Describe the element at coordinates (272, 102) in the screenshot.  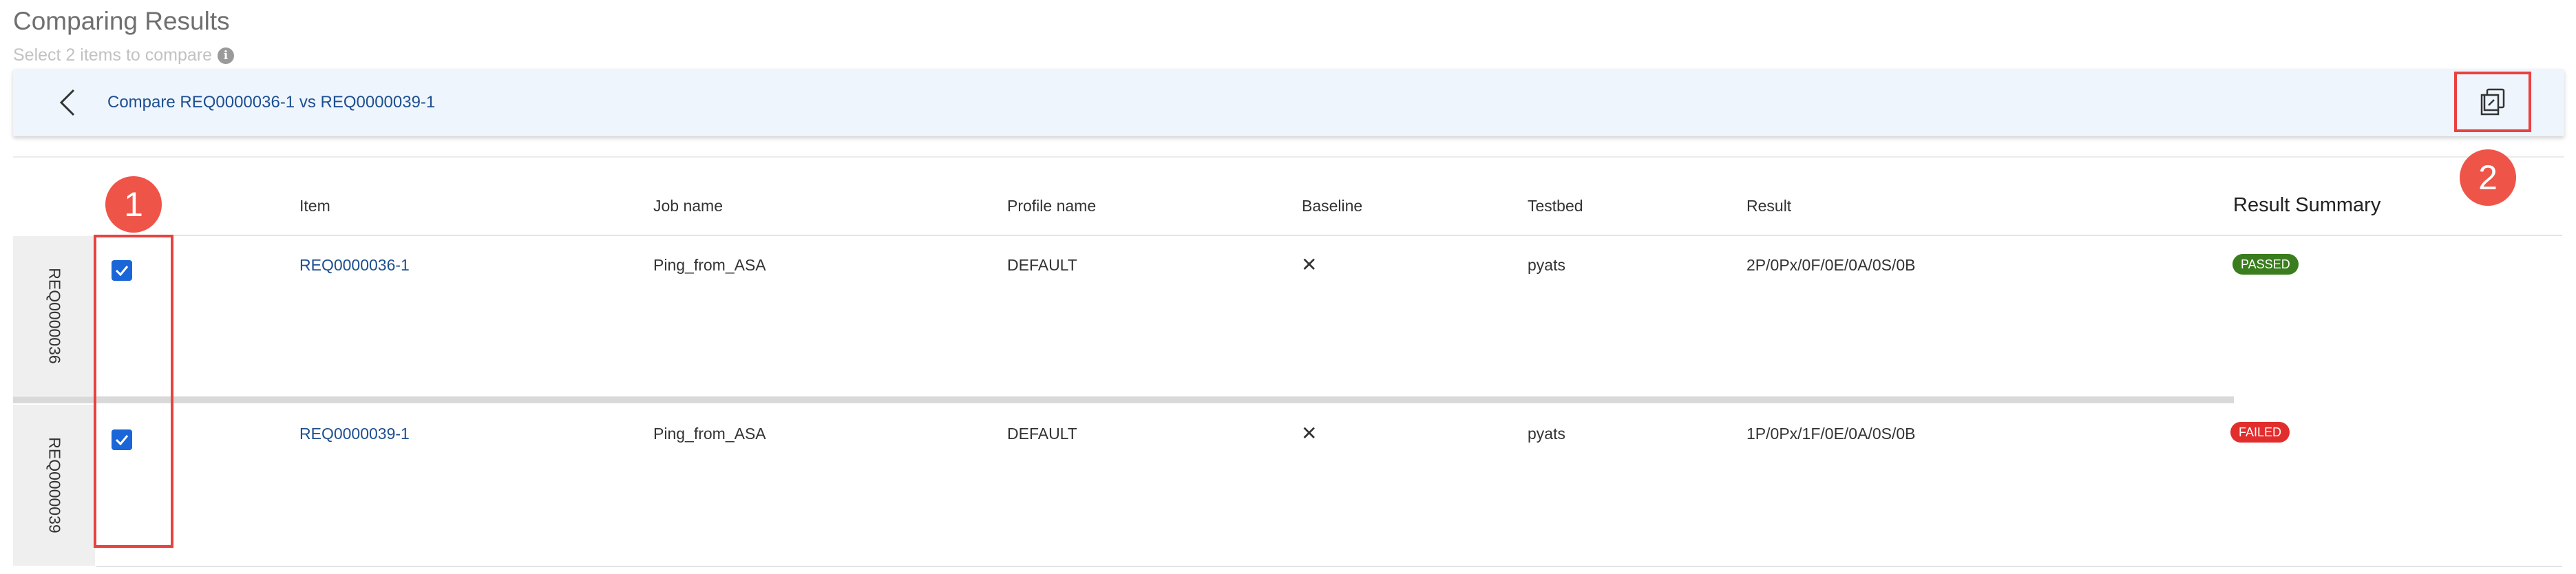
I see `compare-title: Compare REQ0000036-1 vs REQ0000039-1` at that location.